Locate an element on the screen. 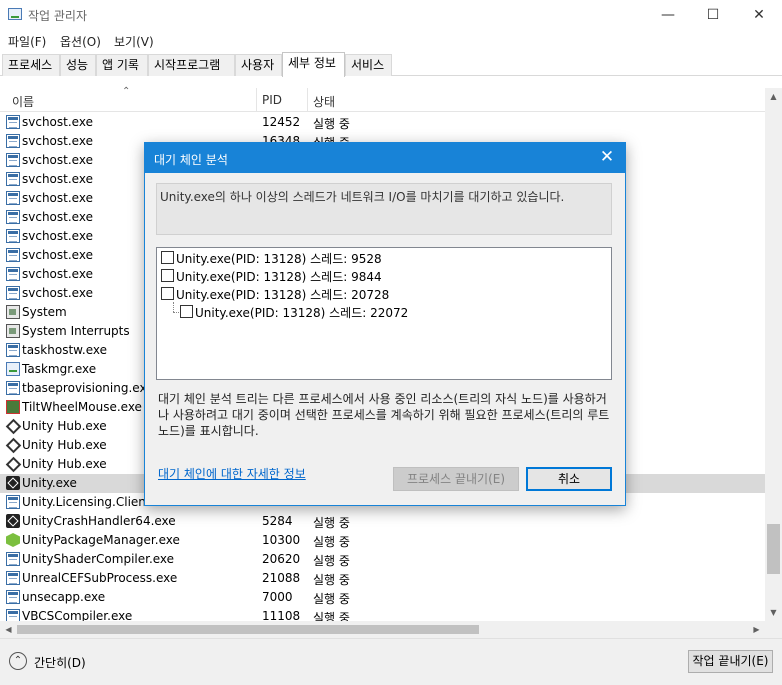 This screenshot has height=685, width=782. tab-strip: 프로세스 성능 앱 기록 시작프로그램 사용자 세부 정보 서비스 is located at coordinates (391, 64).